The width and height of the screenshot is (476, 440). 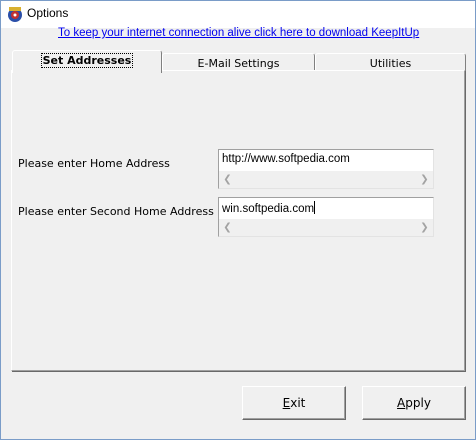 What do you see at coordinates (48, 13) in the screenshot?
I see `window-title: Options` at bounding box center [48, 13].